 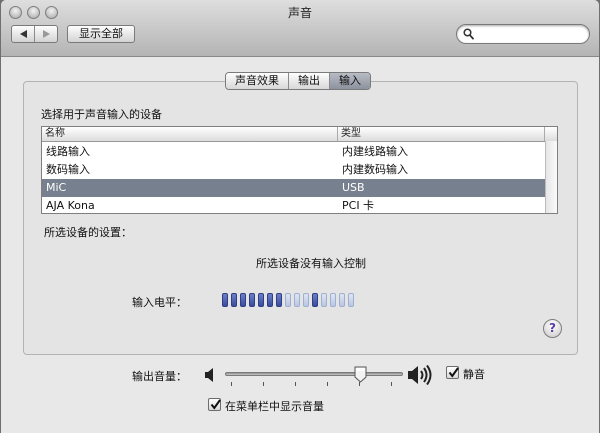 I want to click on back-button, so click(x=23, y=34).